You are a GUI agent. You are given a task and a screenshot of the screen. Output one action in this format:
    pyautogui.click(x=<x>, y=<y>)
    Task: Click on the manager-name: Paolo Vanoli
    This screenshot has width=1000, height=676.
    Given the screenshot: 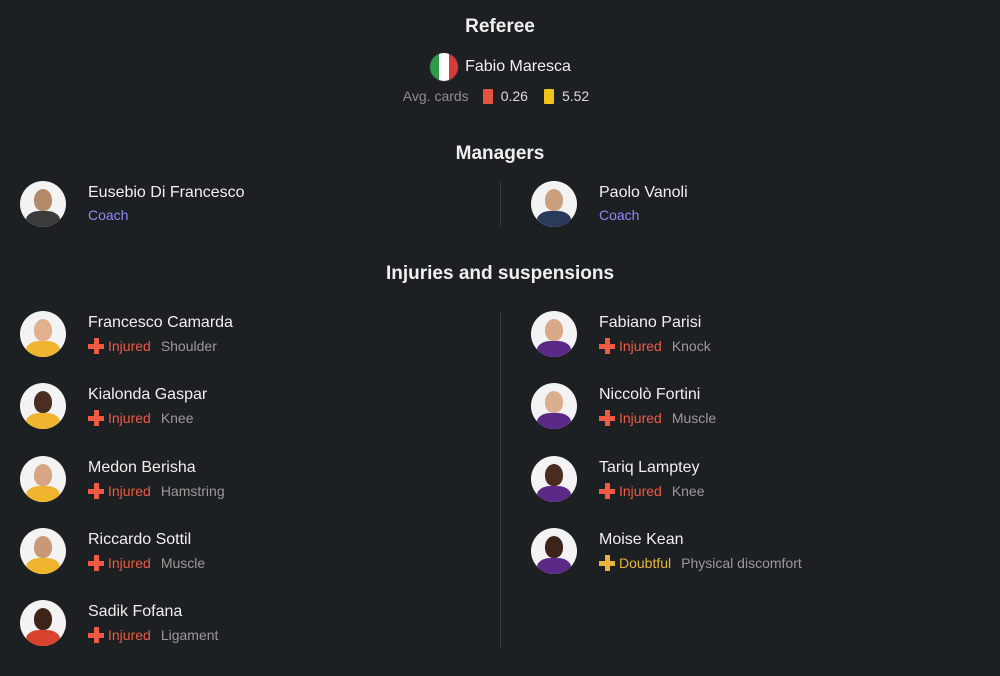 What is the action you would take?
    pyautogui.click(x=643, y=192)
    